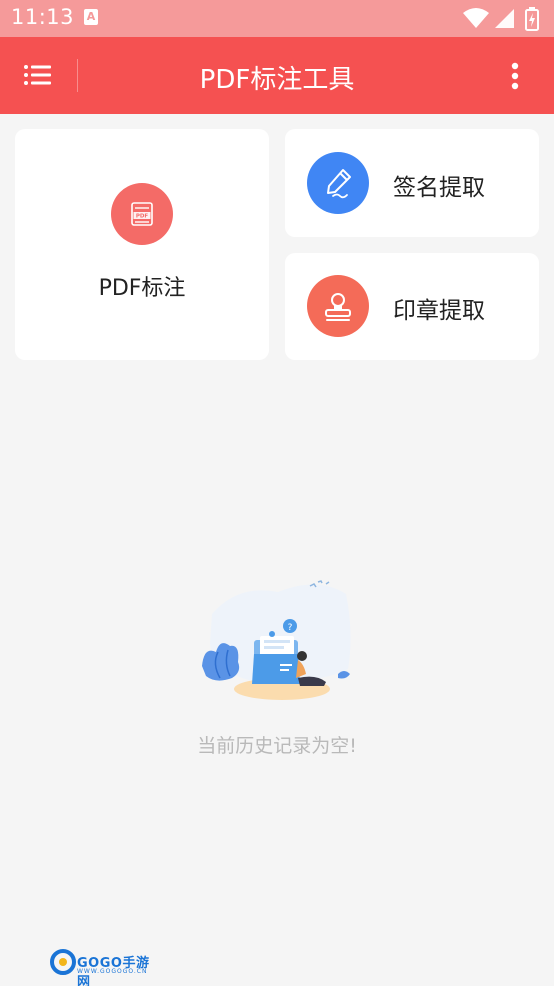 The height and width of the screenshot is (986, 554). Describe the element at coordinates (63, 962) in the screenshot. I see `gogo-logo-icon` at that location.